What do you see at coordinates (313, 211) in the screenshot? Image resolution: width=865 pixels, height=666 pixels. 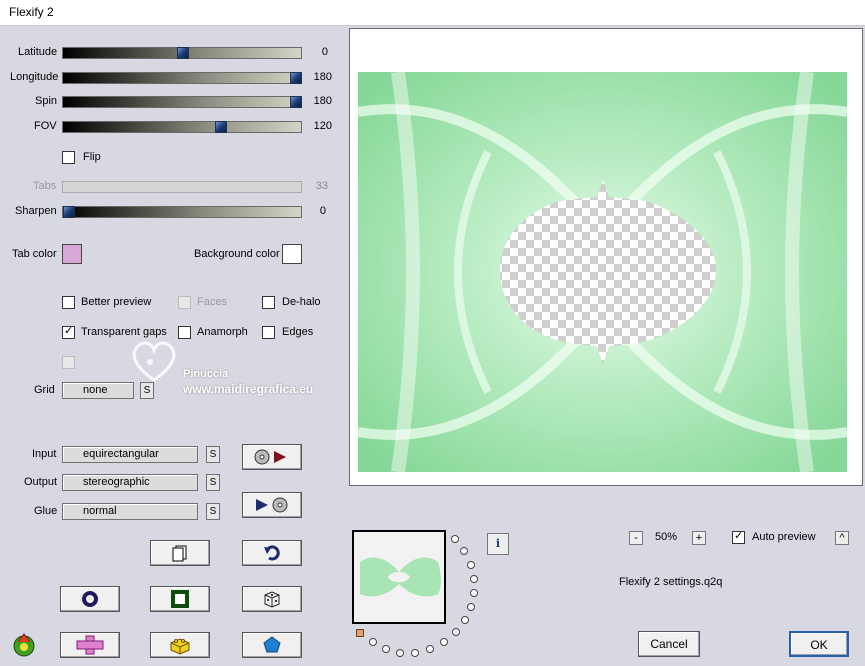 I see `sharpen-value: 0` at bounding box center [313, 211].